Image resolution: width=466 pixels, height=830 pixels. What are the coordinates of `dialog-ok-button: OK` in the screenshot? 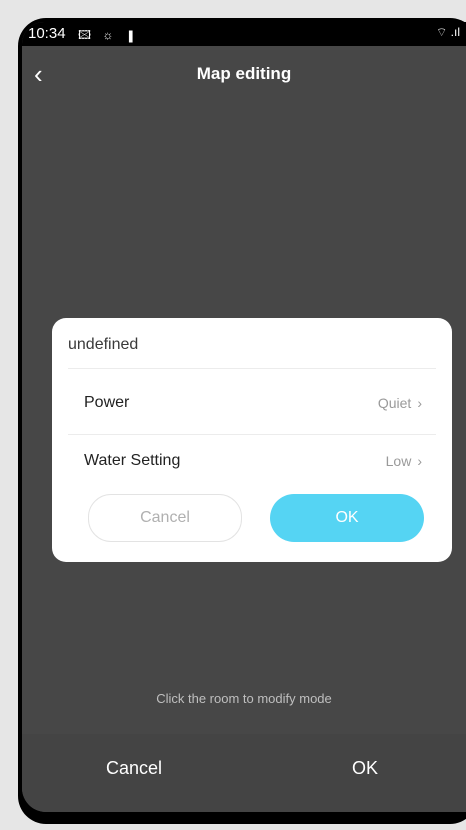 It's located at (347, 518).